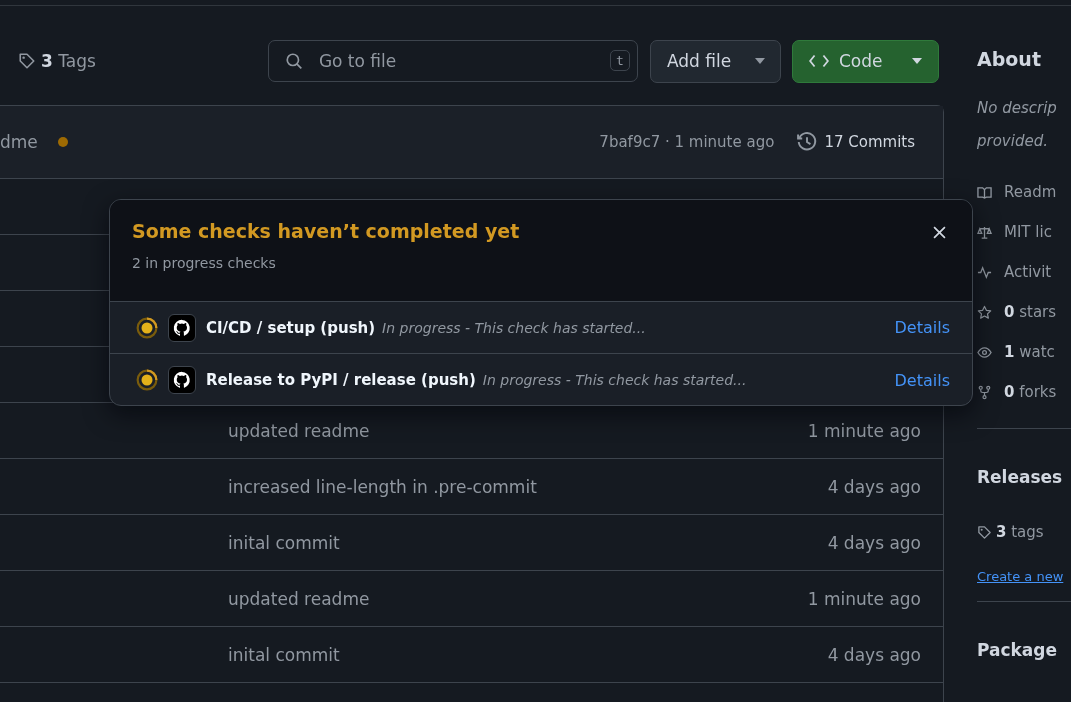 This screenshot has height=702, width=1071. Describe the element at coordinates (1028, 232) in the screenshot. I see `stat-link: MIT lic` at that location.